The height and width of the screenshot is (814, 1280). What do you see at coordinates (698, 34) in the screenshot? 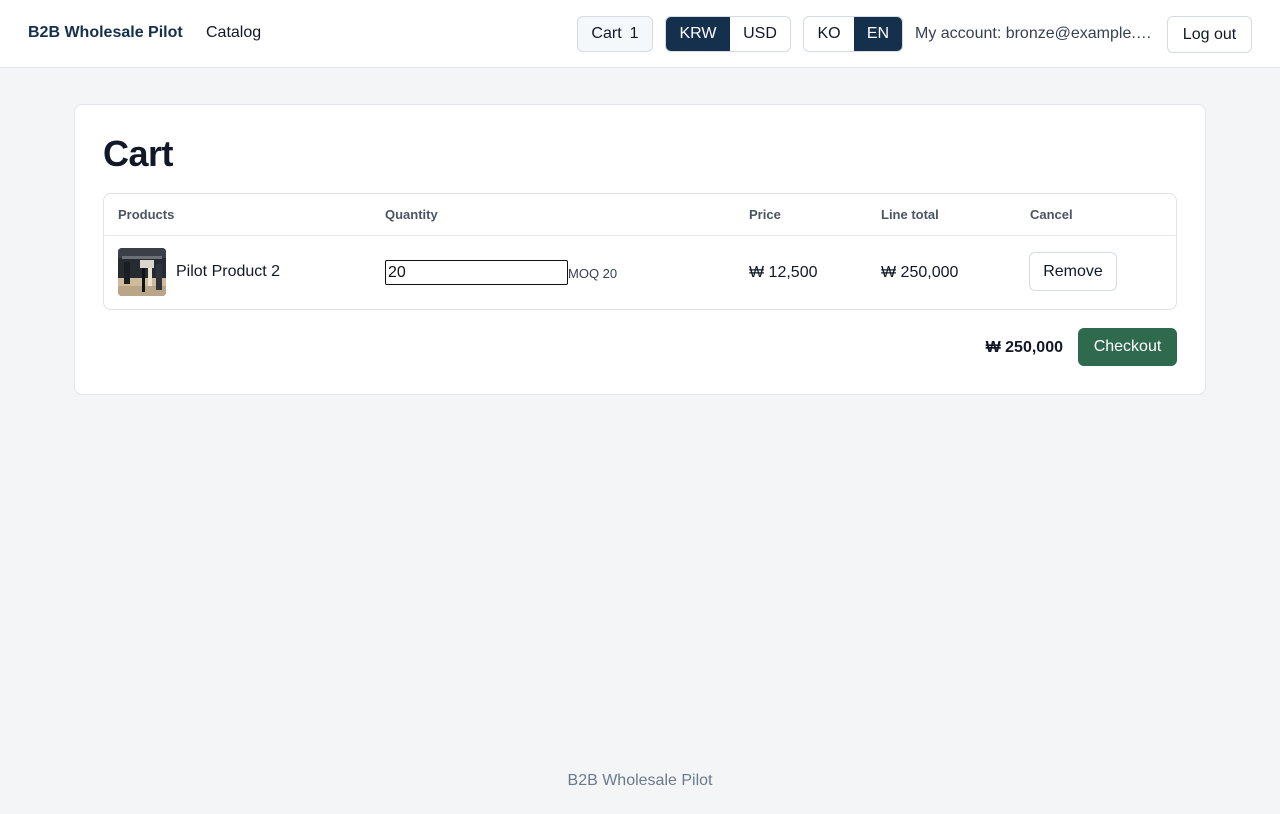
I see `currency-option-krw: KRW` at bounding box center [698, 34].